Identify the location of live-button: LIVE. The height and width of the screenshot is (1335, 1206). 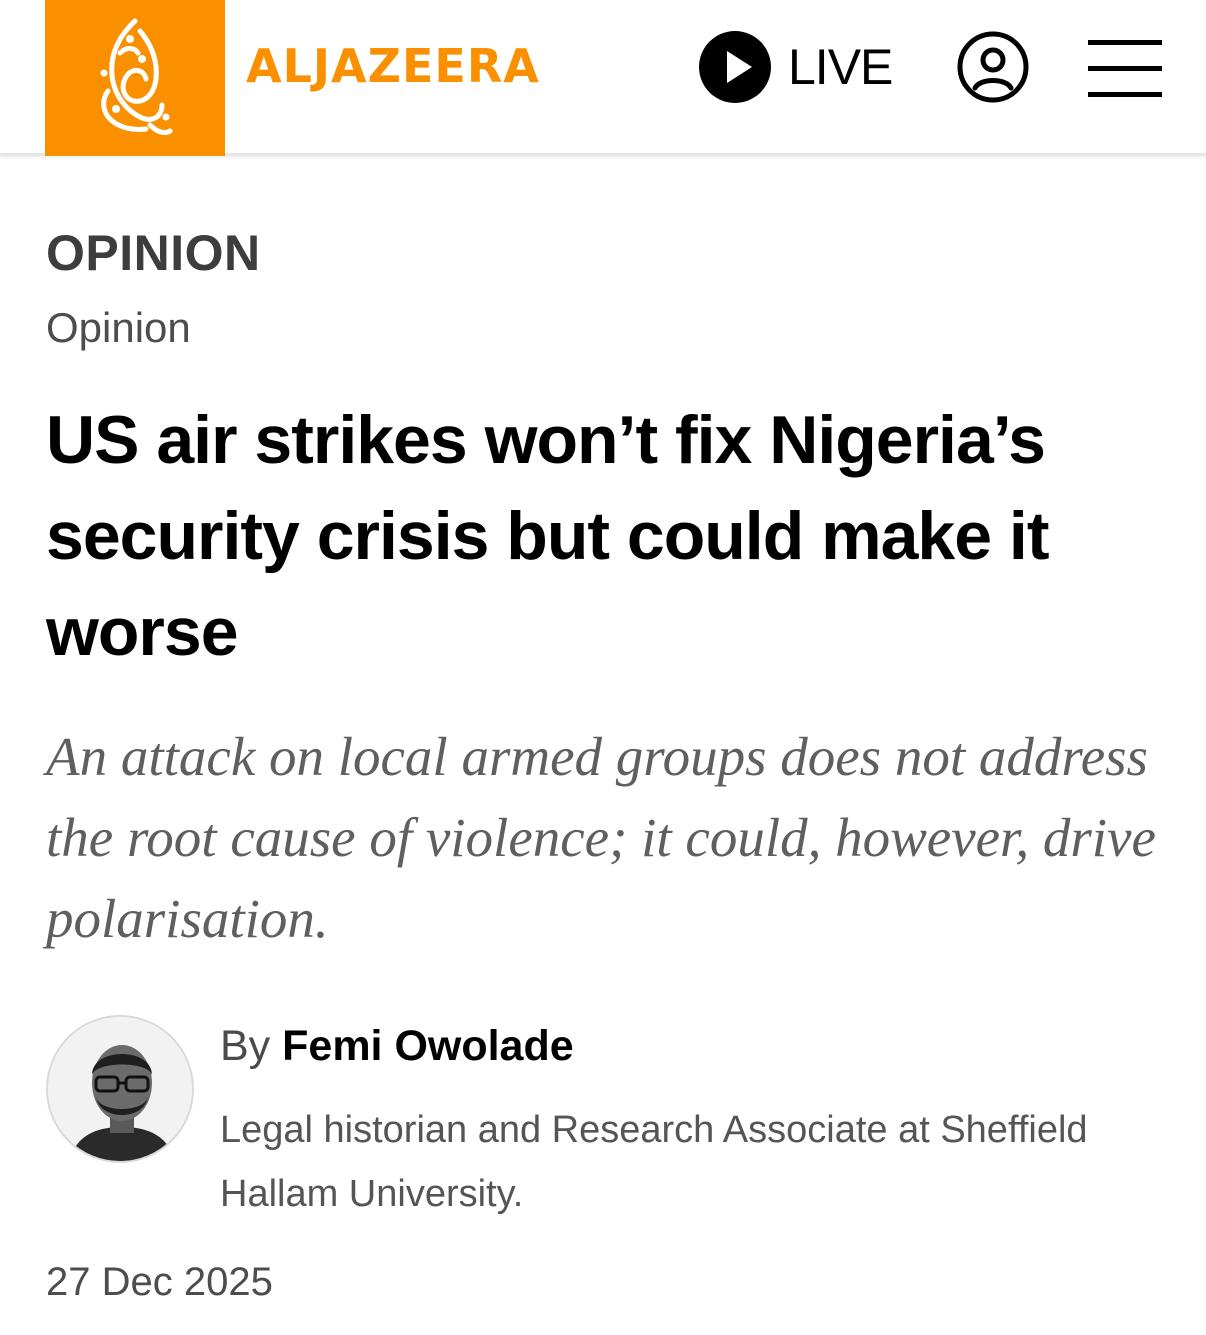
(795, 67).